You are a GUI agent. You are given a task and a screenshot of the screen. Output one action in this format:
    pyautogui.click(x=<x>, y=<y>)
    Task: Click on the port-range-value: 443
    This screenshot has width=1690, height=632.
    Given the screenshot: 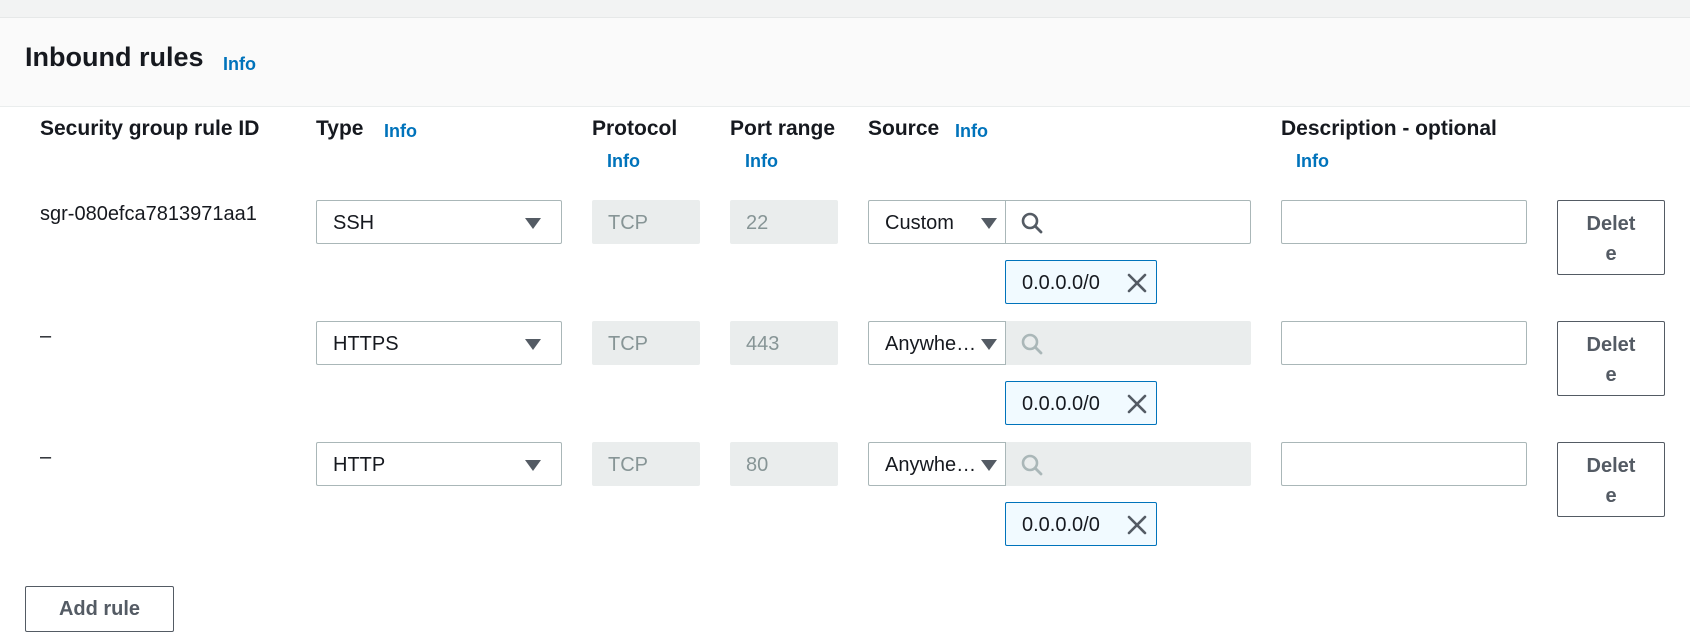 What is the action you would take?
    pyautogui.click(x=763, y=344)
    